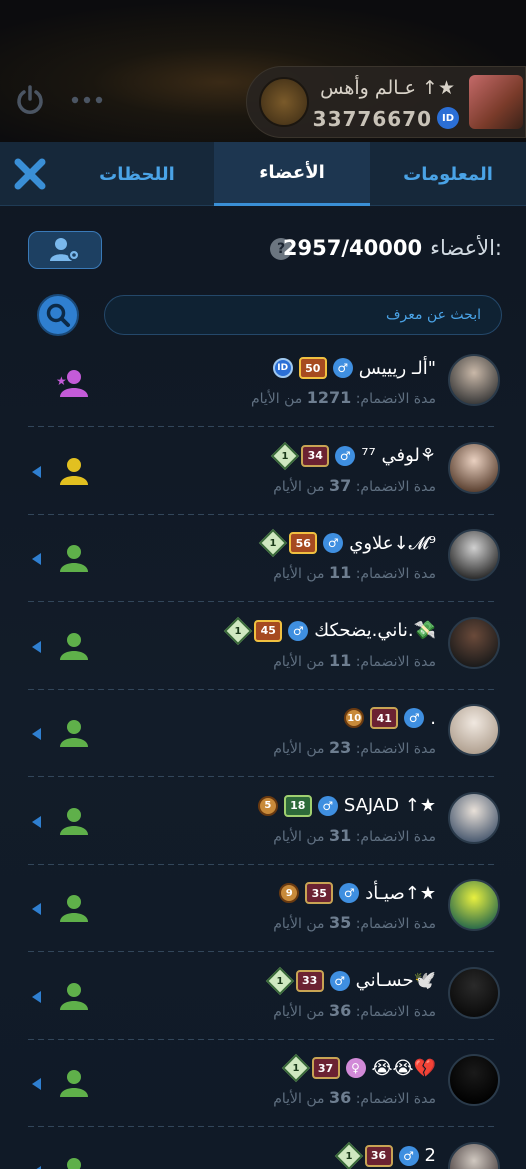 The image size is (526, 1169). Describe the element at coordinates (87, 100) in the screenshot. I see `more-icon` at that location.